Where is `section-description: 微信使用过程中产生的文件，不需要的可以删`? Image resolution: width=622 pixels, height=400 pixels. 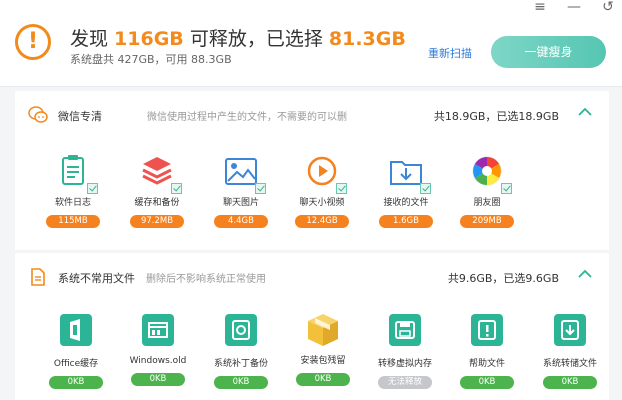 section-description: 微信使用过程中产生的文件，不需要的可以删 is located at coordinates (247, 117).